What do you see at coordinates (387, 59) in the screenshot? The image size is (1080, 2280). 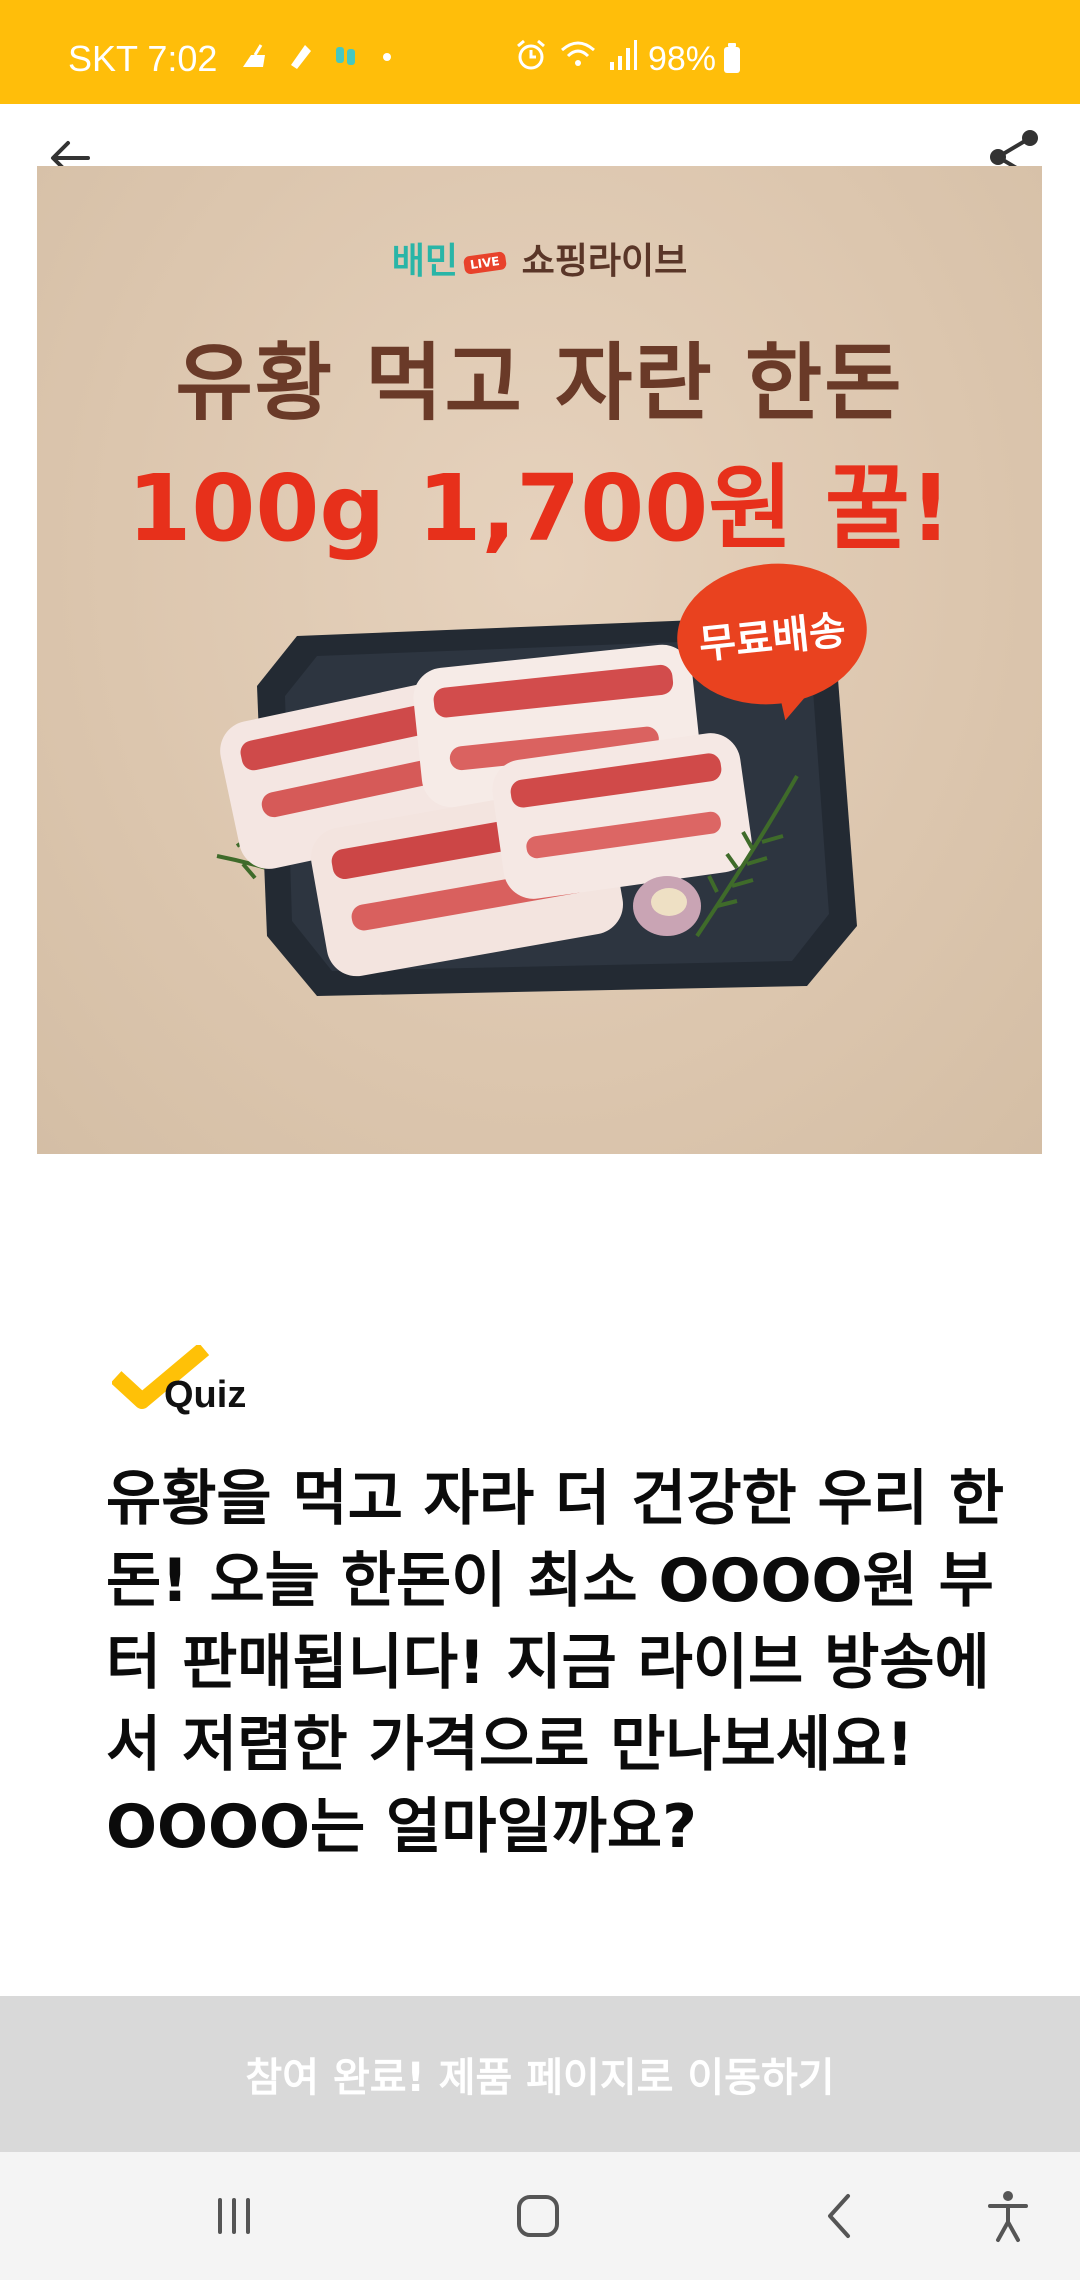 I see `dot-icon` at bounding box center [387, 59].